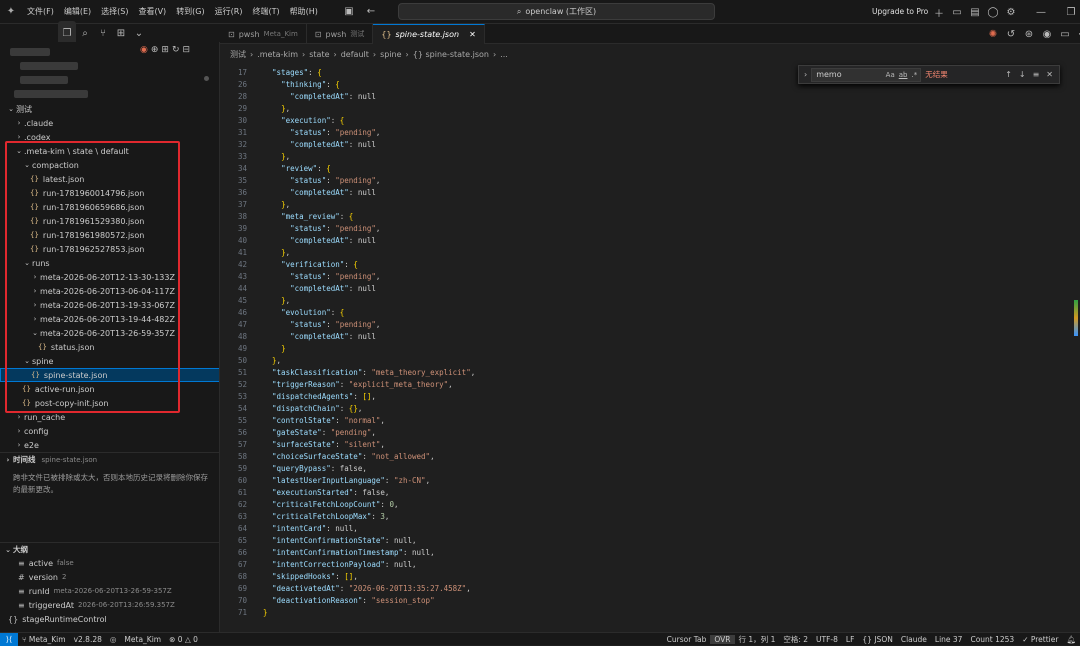  I want to click on tree-item: ⌄ meta-2026-06-20T13-26-59-357Z, so click(109, 333).